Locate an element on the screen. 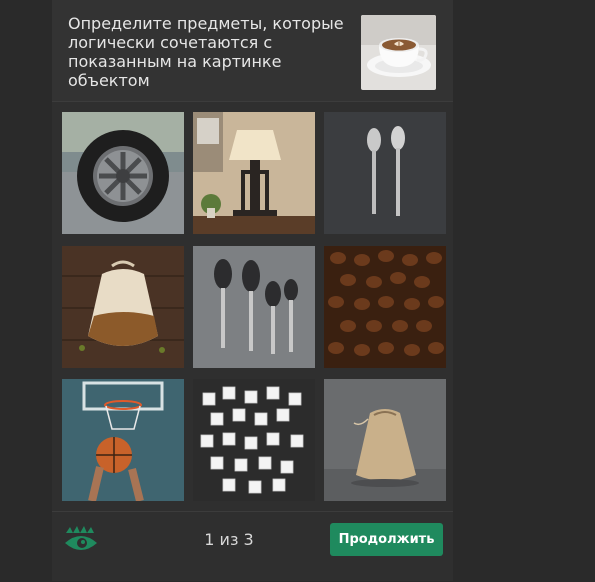  eye-logo-icon is located at coordinates (81, 540).